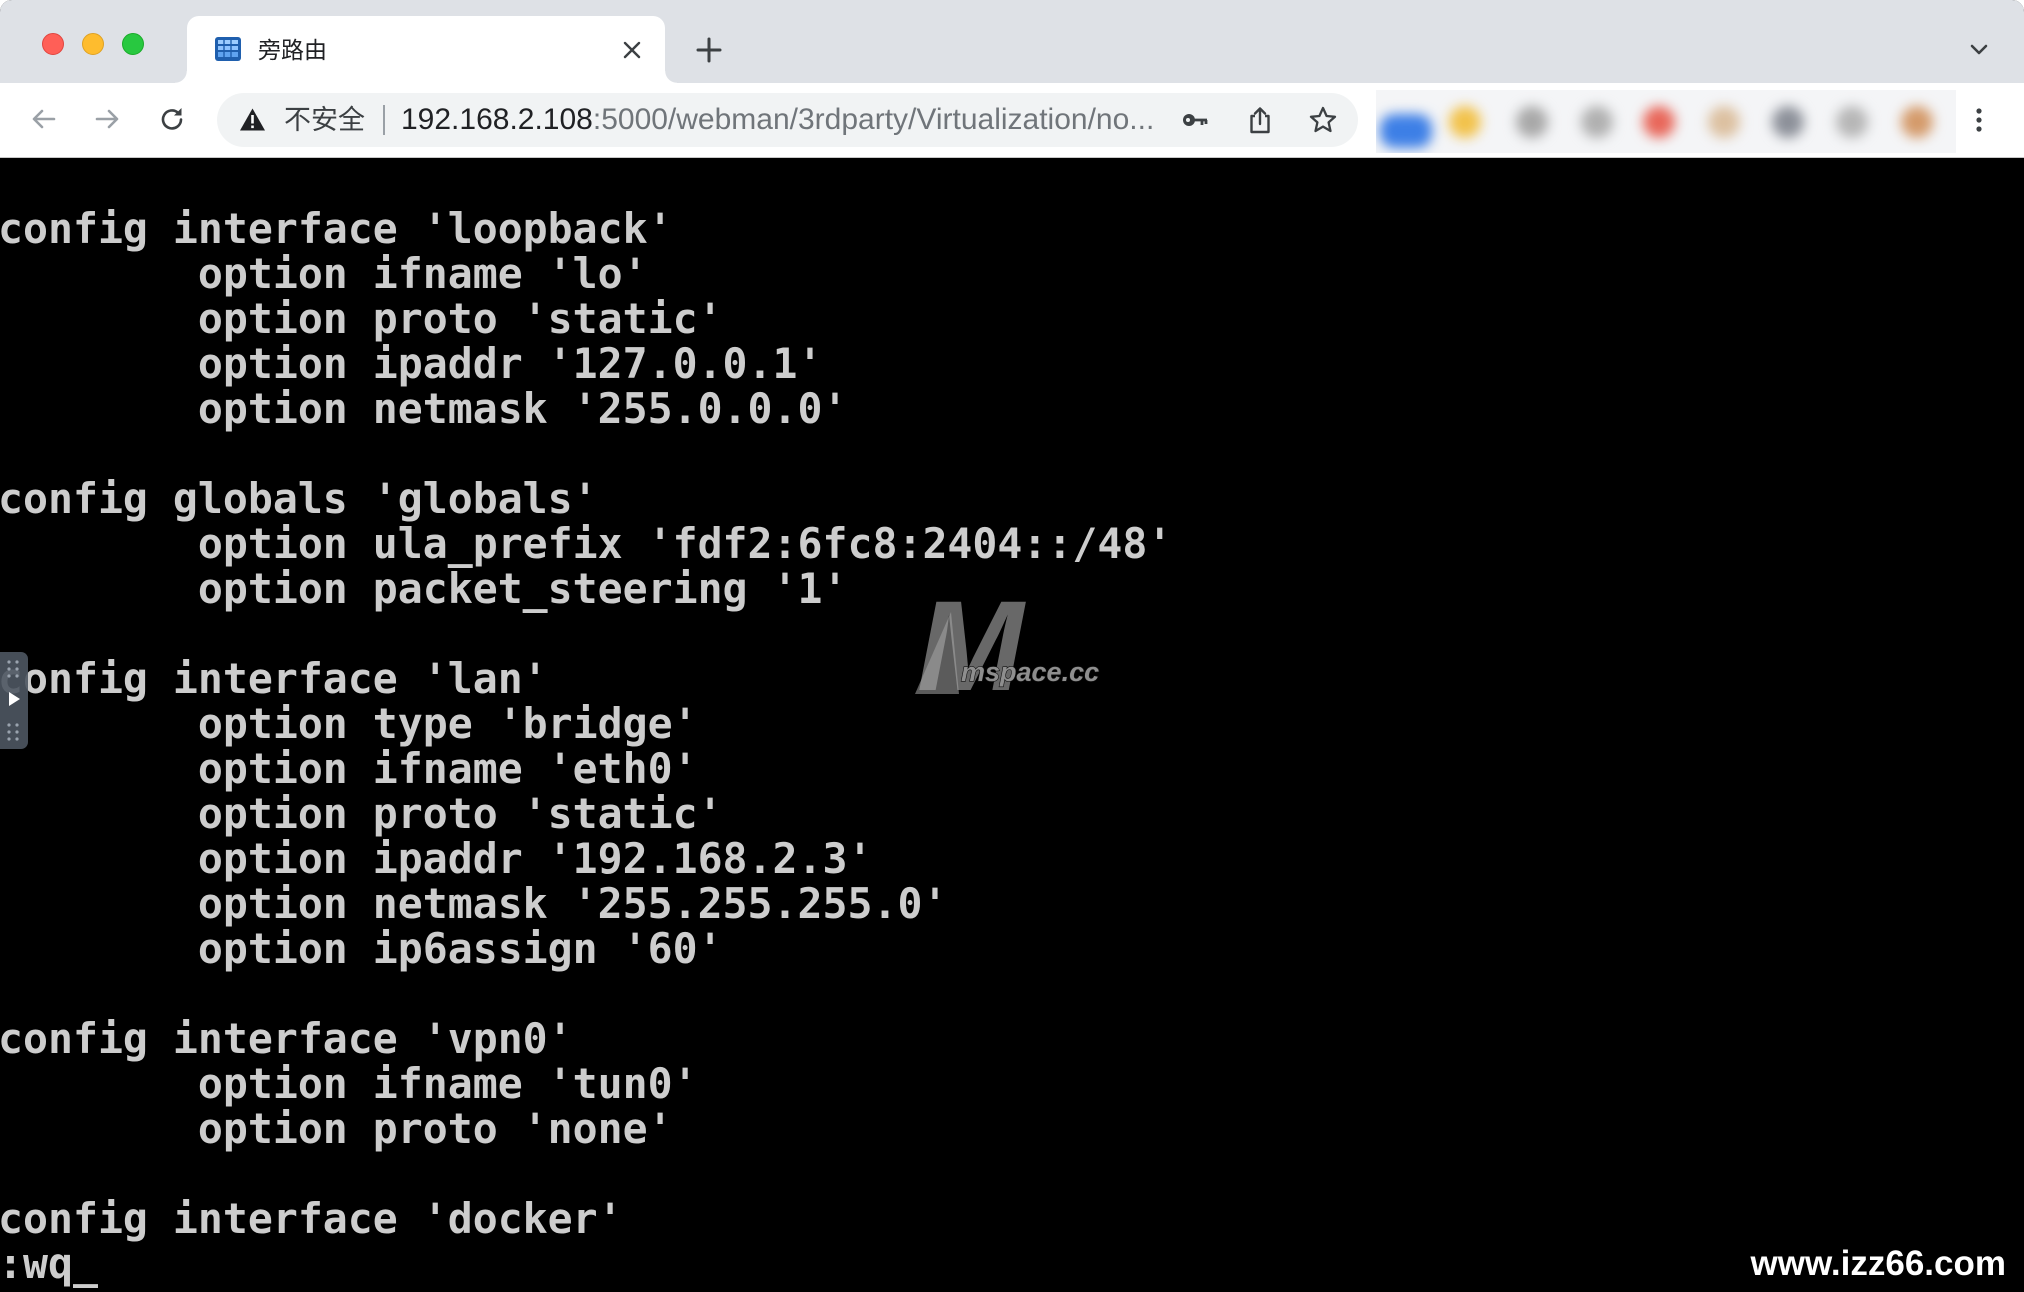 The image size is (2024, 1292). Describe the element at coordinates (324, 120) in the screenshot. I see `security-label: 不安全` at that location.